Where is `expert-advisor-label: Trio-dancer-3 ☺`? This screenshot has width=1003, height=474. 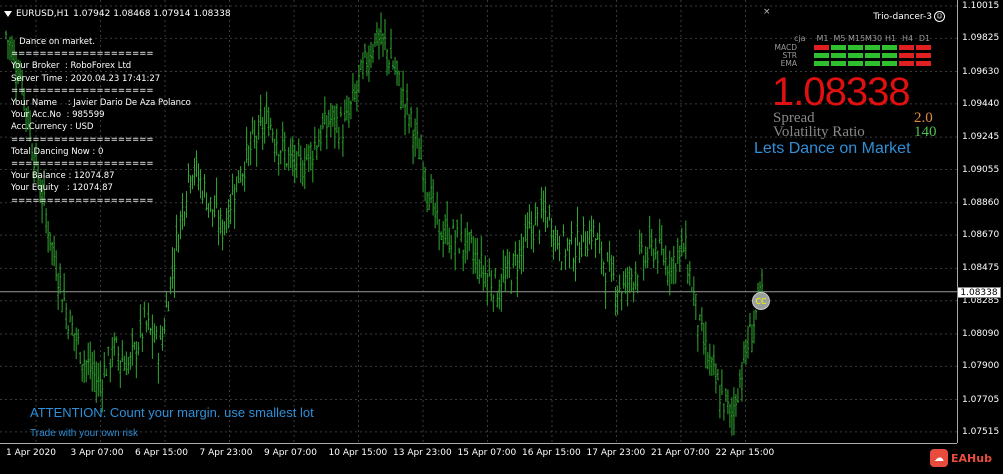
expert-advisor-label: Trio-dancer-3 ☺ is located at coordinates (909, 16).